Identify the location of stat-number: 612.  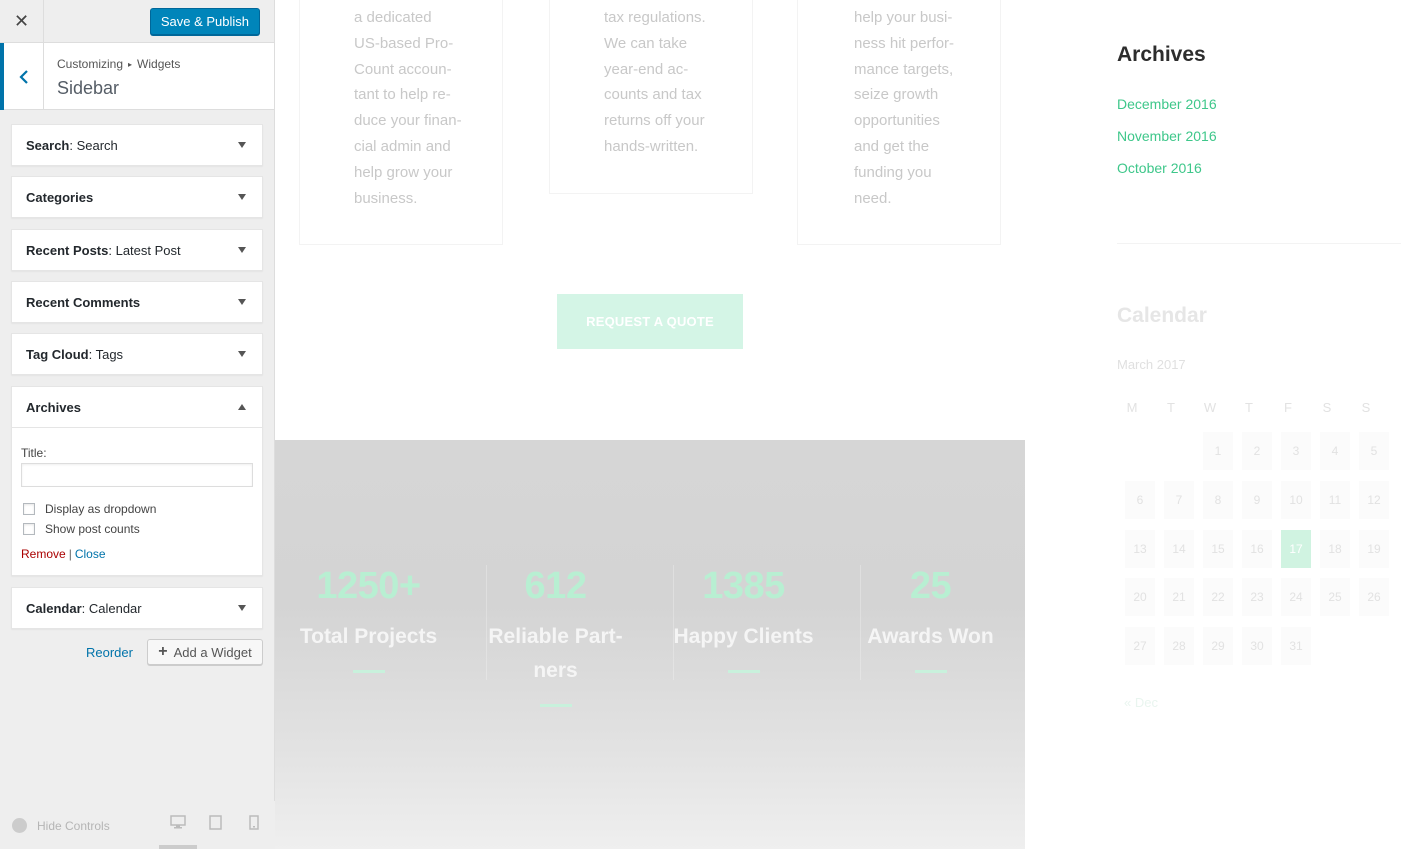
(555, 586).